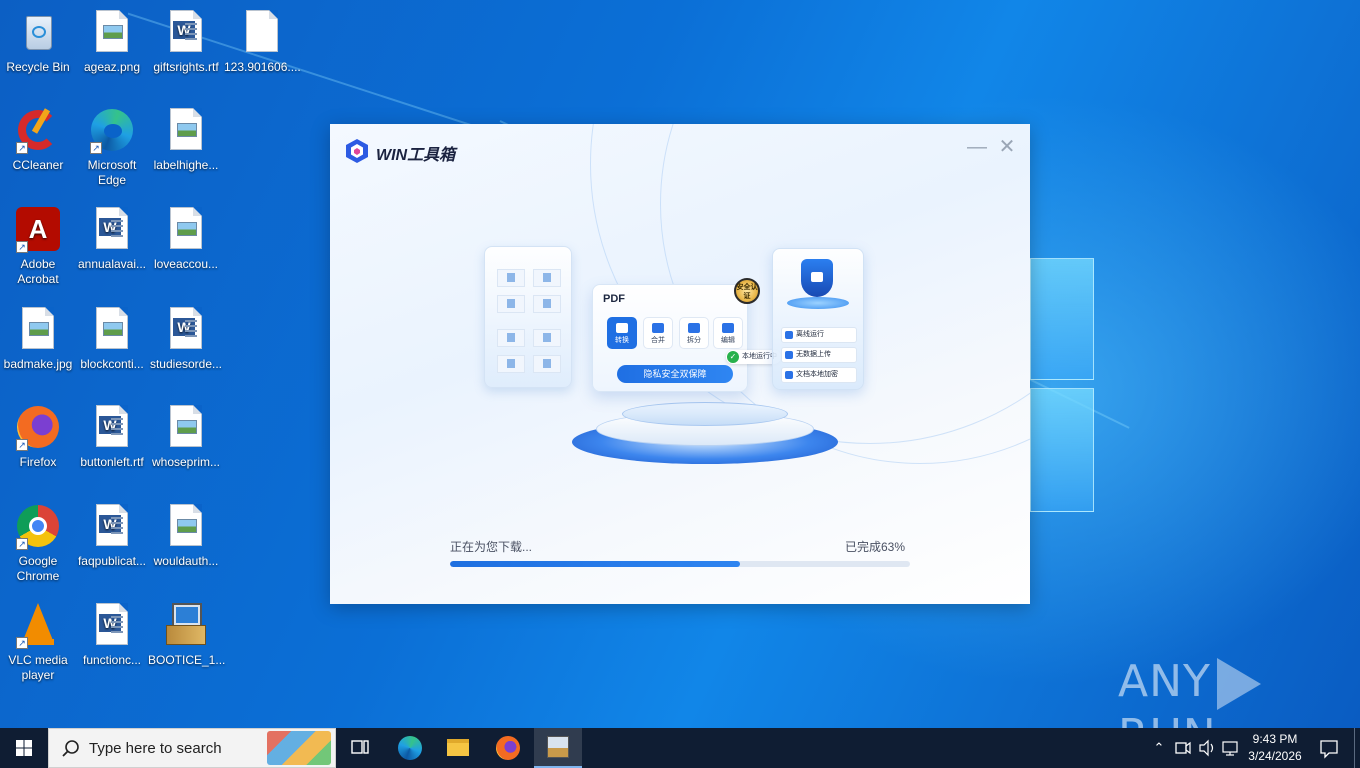 This screenshot has height=768, width=1360. I want to click on volume-button, so click(1207, 748).